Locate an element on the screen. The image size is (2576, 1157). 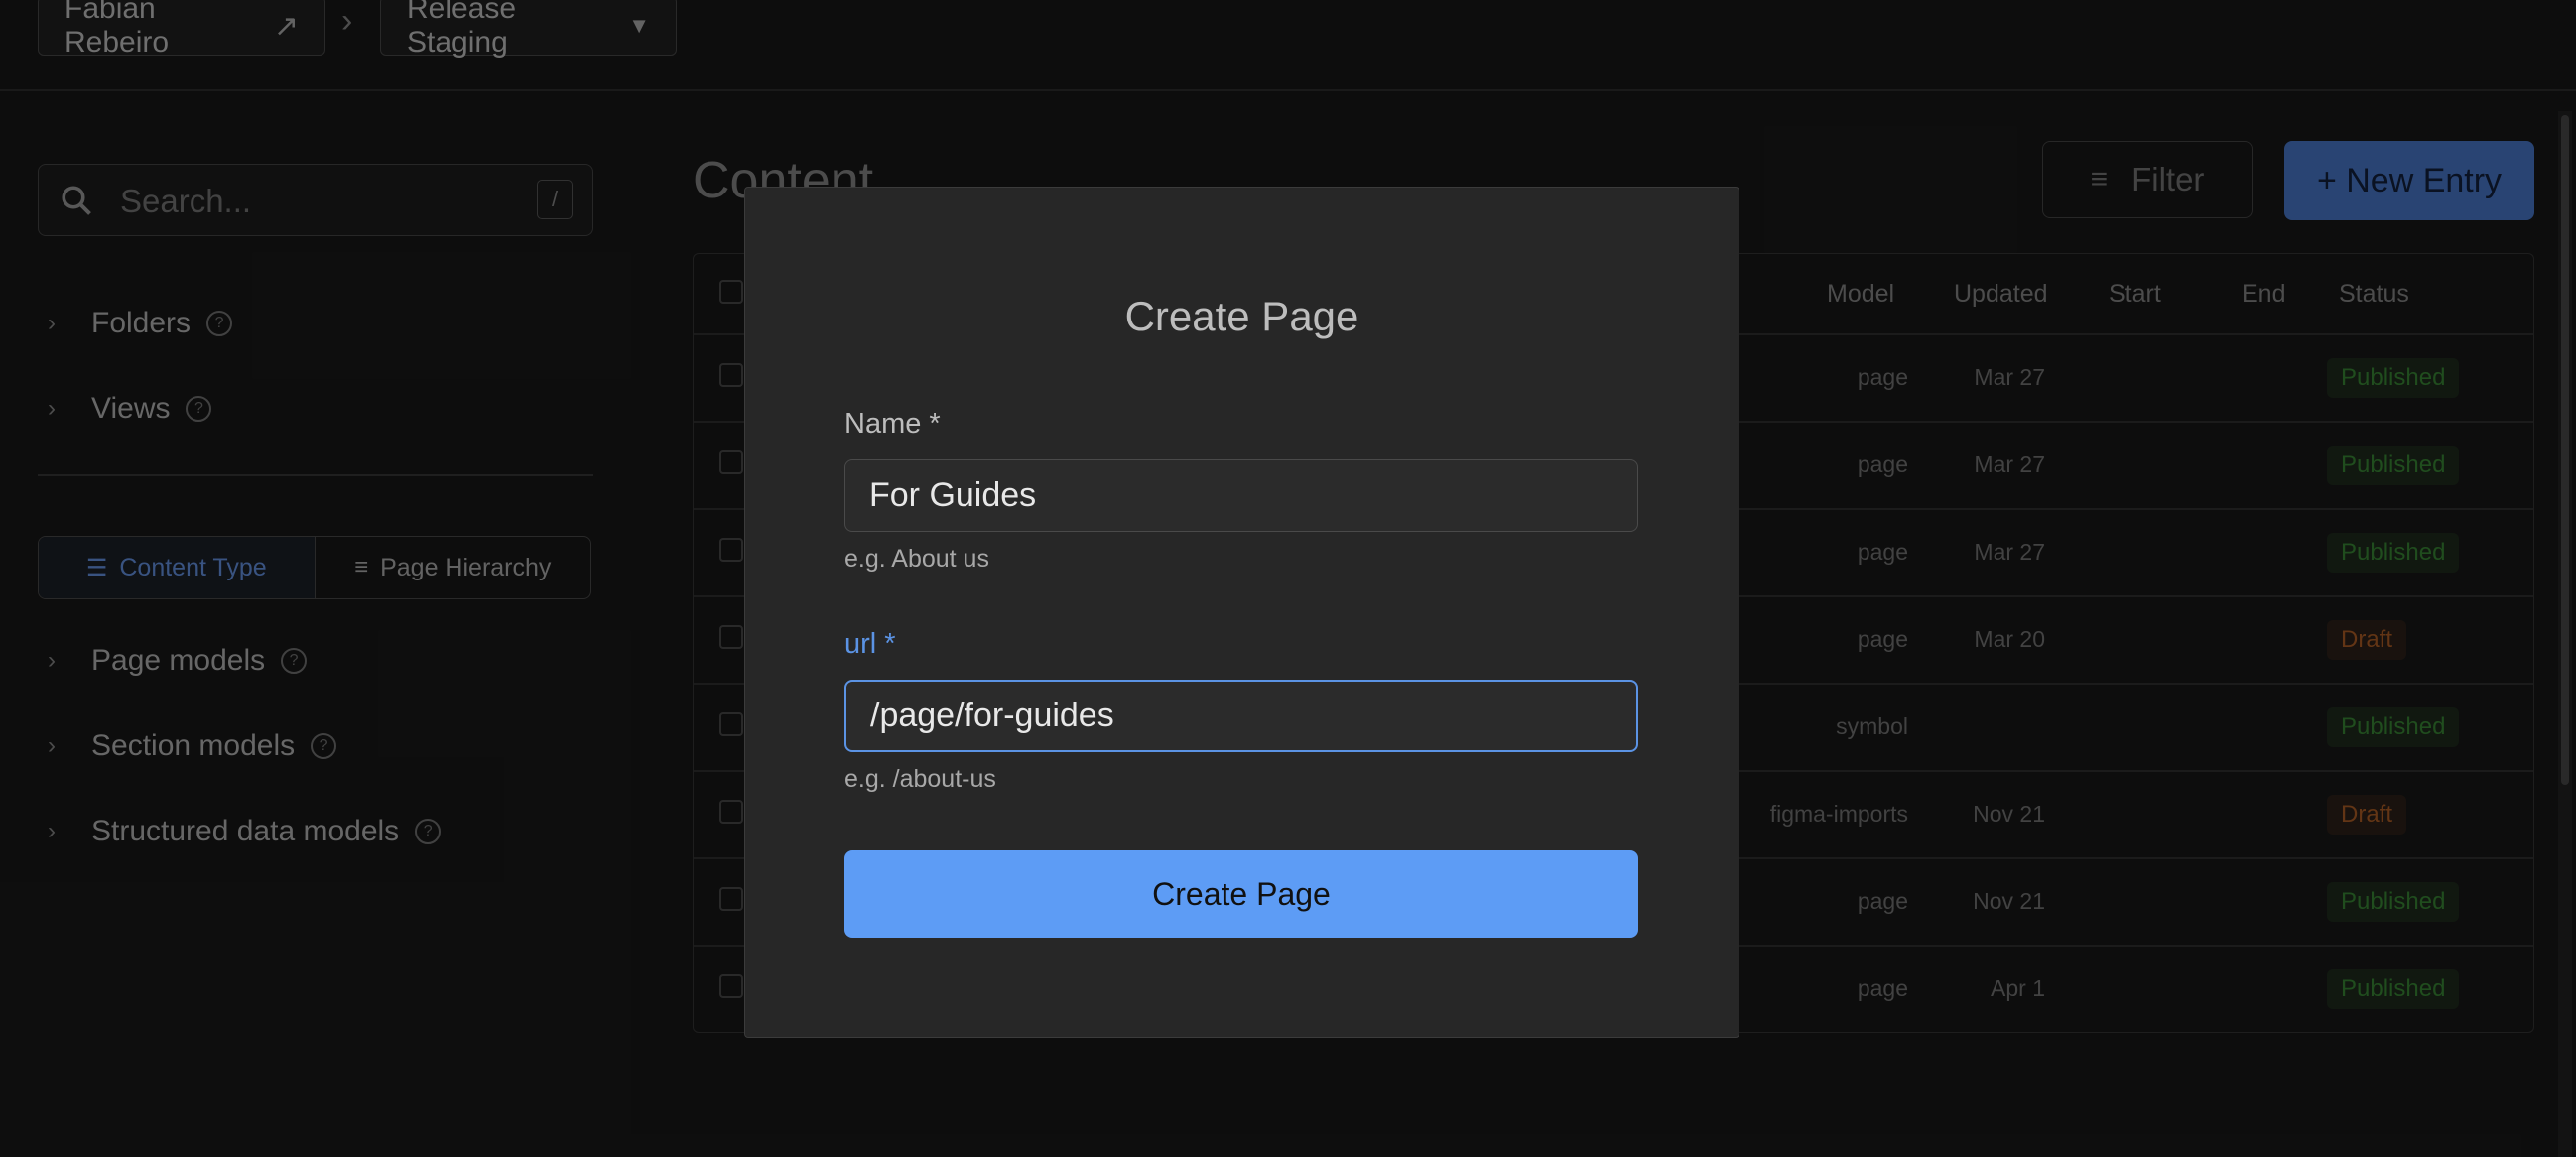
name-field-hint: e.g. About us is located at coordinates (917, 559).